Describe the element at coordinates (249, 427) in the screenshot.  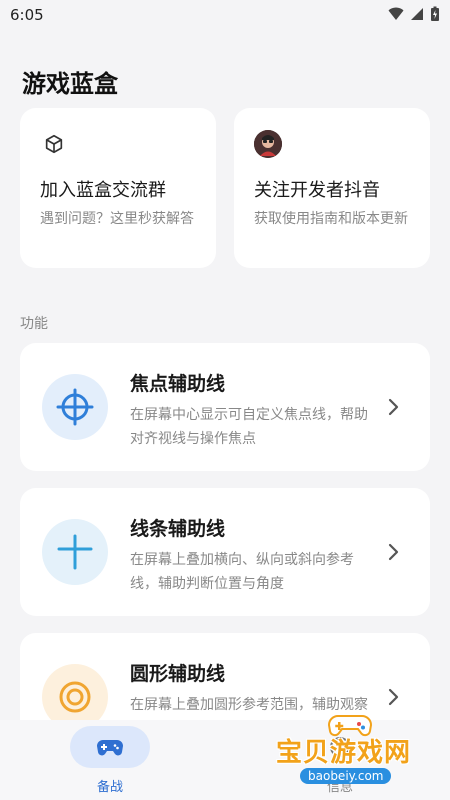
I see `focus-guide-desc: 在屏幕中心显示可自定义焦点线，帮助对齐视线与操作焦点` at that location.